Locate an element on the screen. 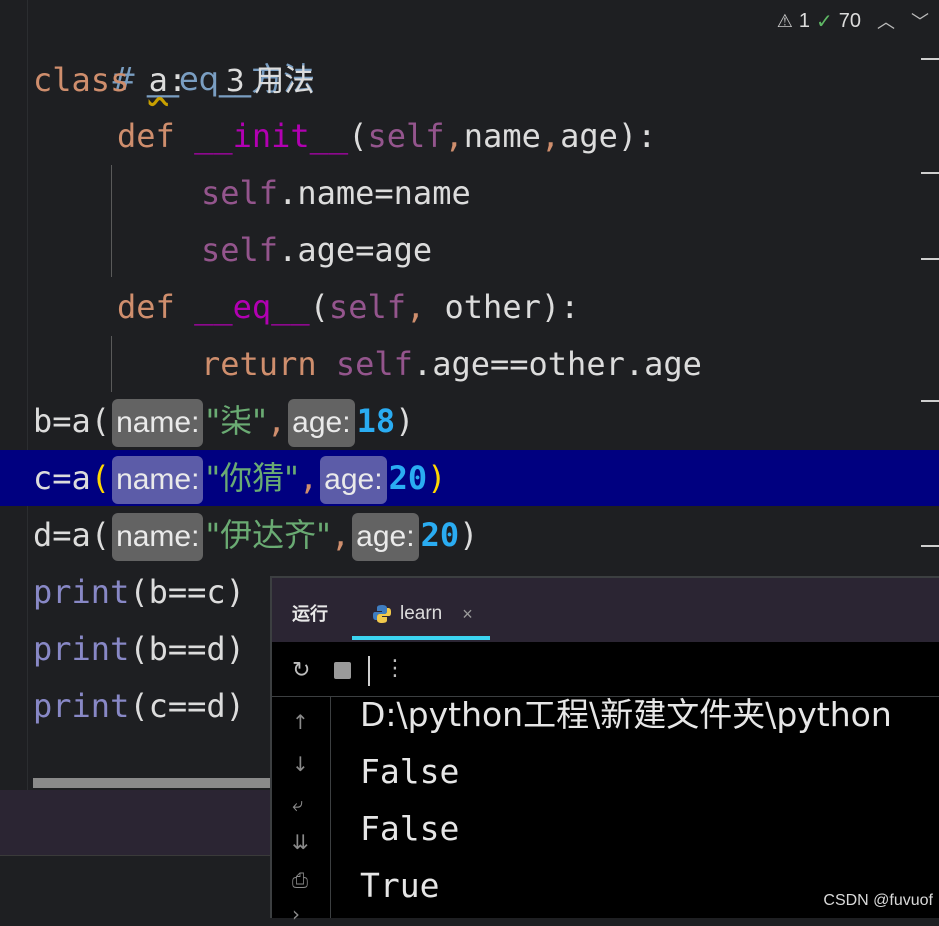 This screenshot has height=926, width=939. chevron-up-icon: ︿ is located at coordinates (886, 21).